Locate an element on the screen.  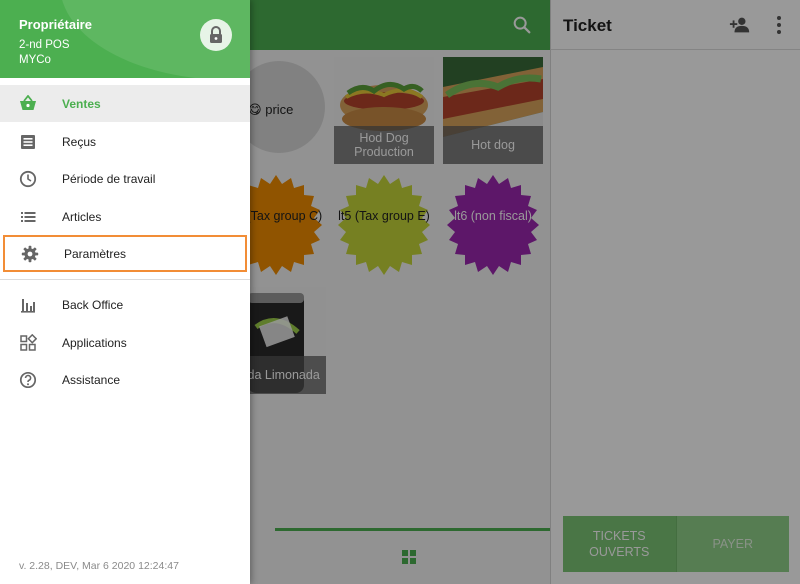
basket-icon is located at coordinates (28, 102).